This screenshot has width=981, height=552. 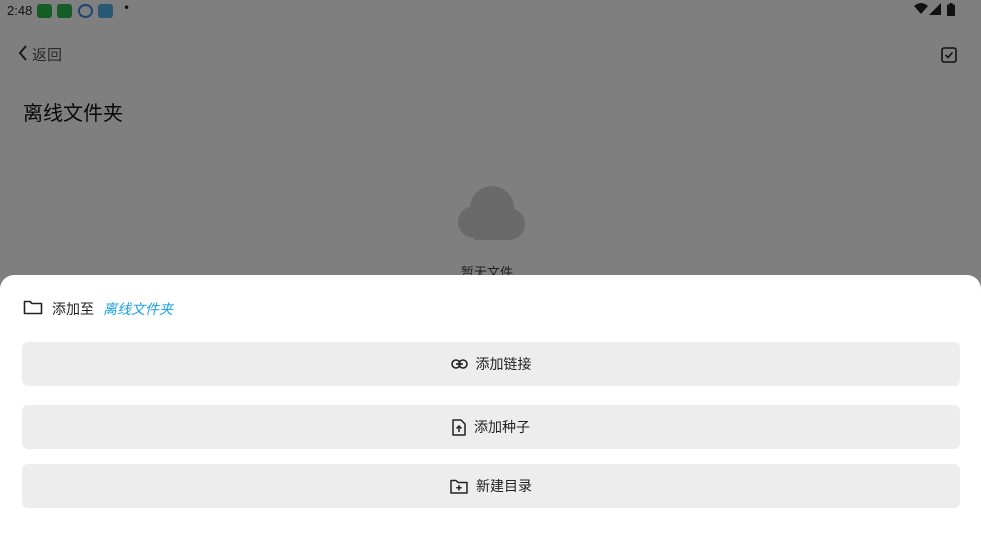 I want to click on target-folder-link: 离线文件夹, so click(x=138, y=309).